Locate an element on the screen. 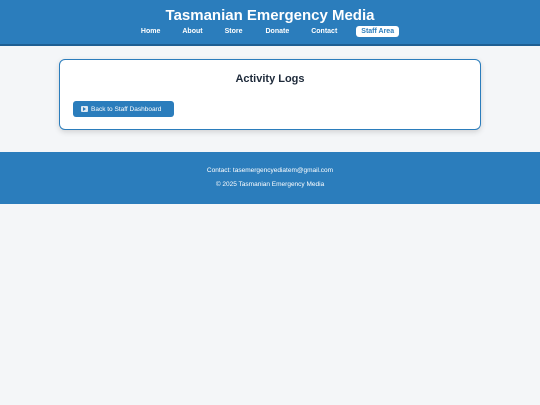 This screenshot has width=540, height=405. back-arrow-icon is located at coordinates (84, 109).